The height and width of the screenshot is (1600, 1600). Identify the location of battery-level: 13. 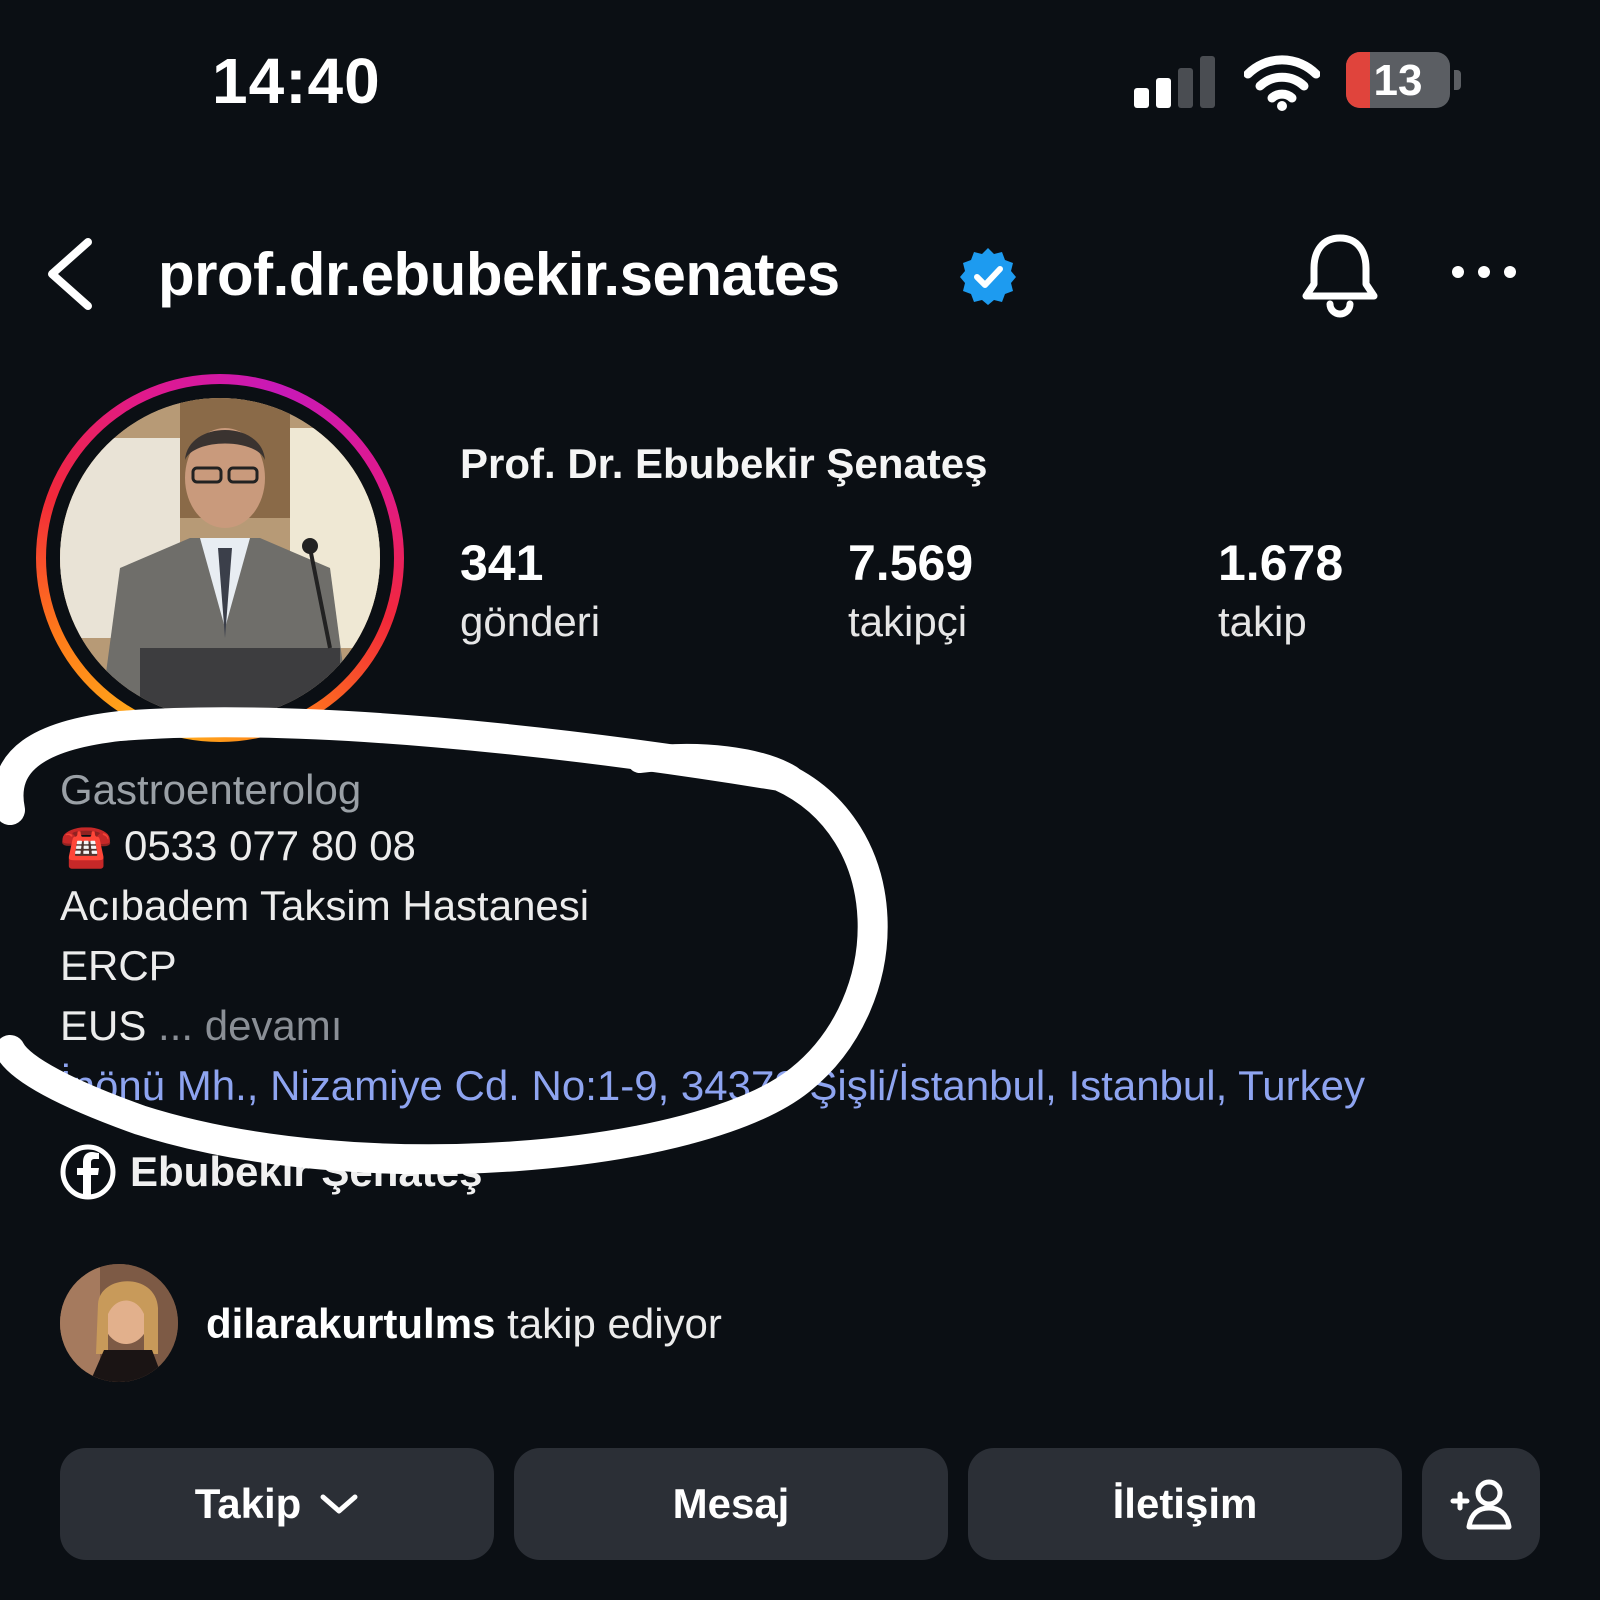
(1398, 80).